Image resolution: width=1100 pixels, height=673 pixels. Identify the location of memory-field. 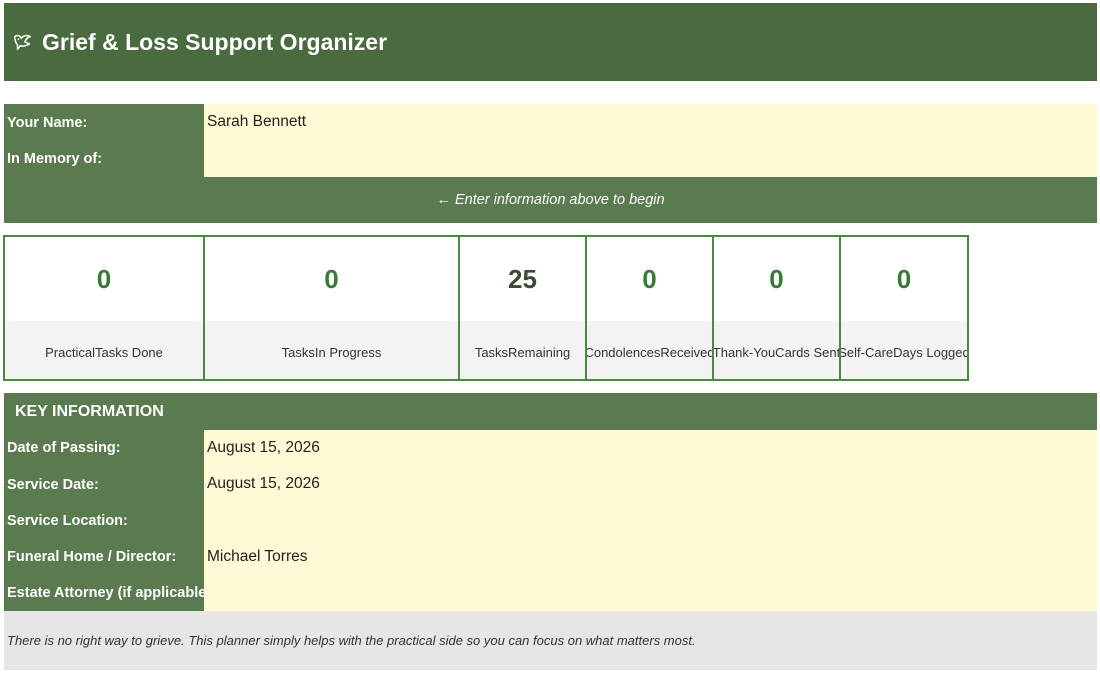
(650, 159).